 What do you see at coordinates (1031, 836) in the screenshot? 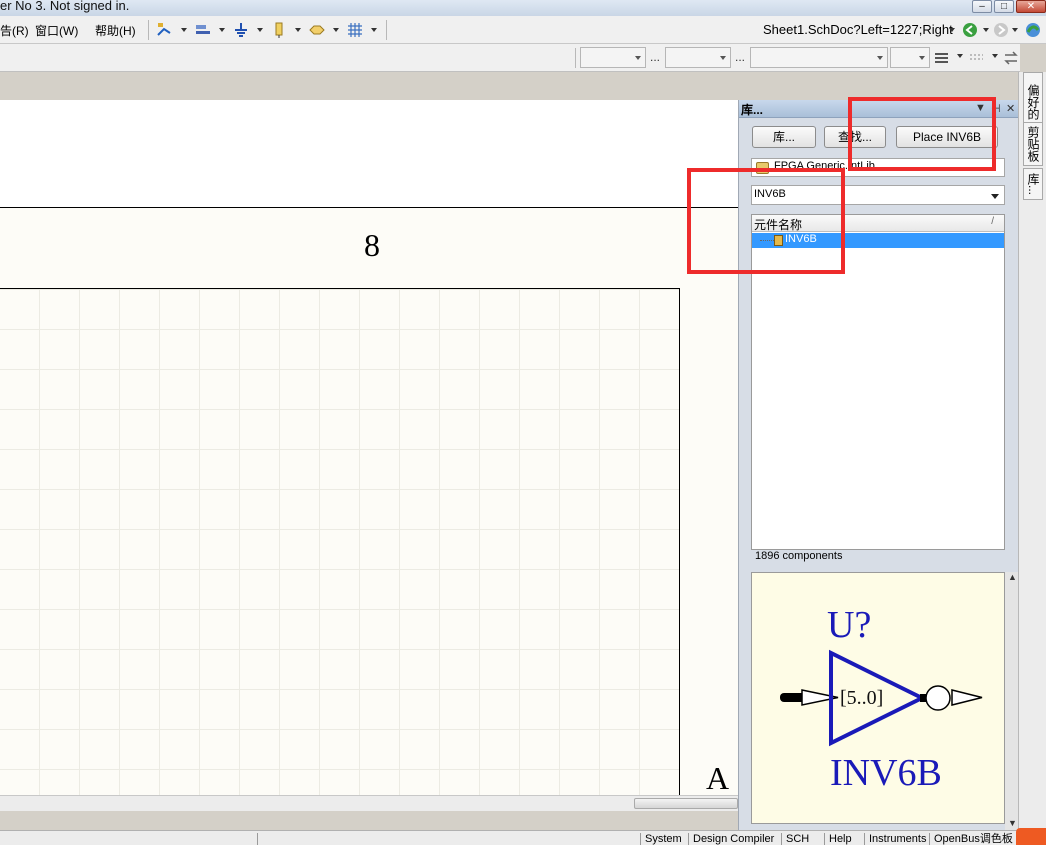
I see `ime-indicator-icon` at bounding box center [1031, 836].